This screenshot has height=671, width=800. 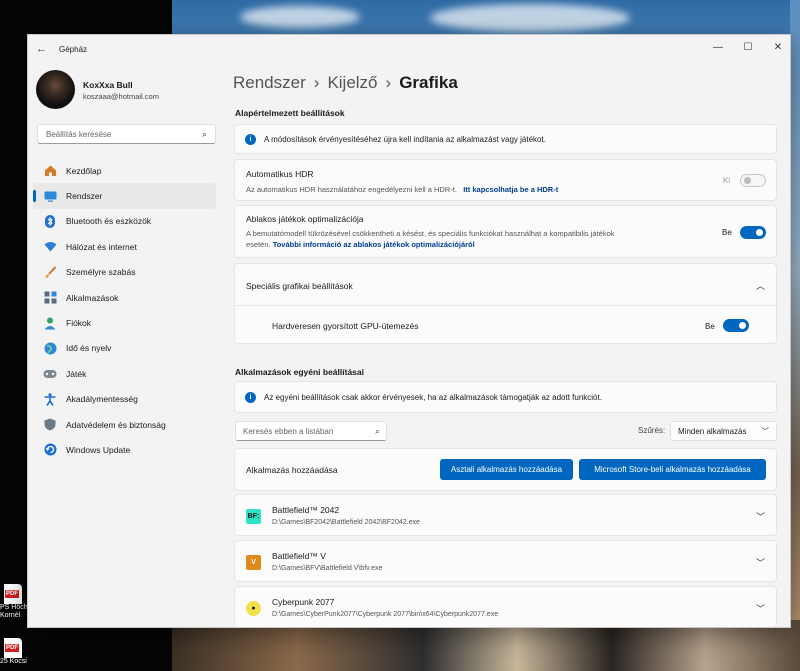 What do you see at coordinates (253, 608) in the screenshot?
I see `cyberpunk-2077-icon: ●` at bounding box center [253, 608].